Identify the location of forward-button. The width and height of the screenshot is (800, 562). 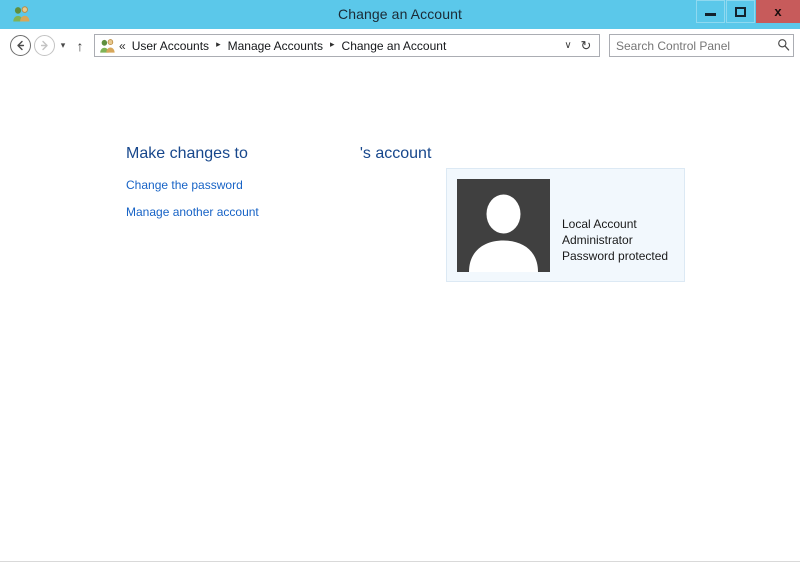
(44, 46).